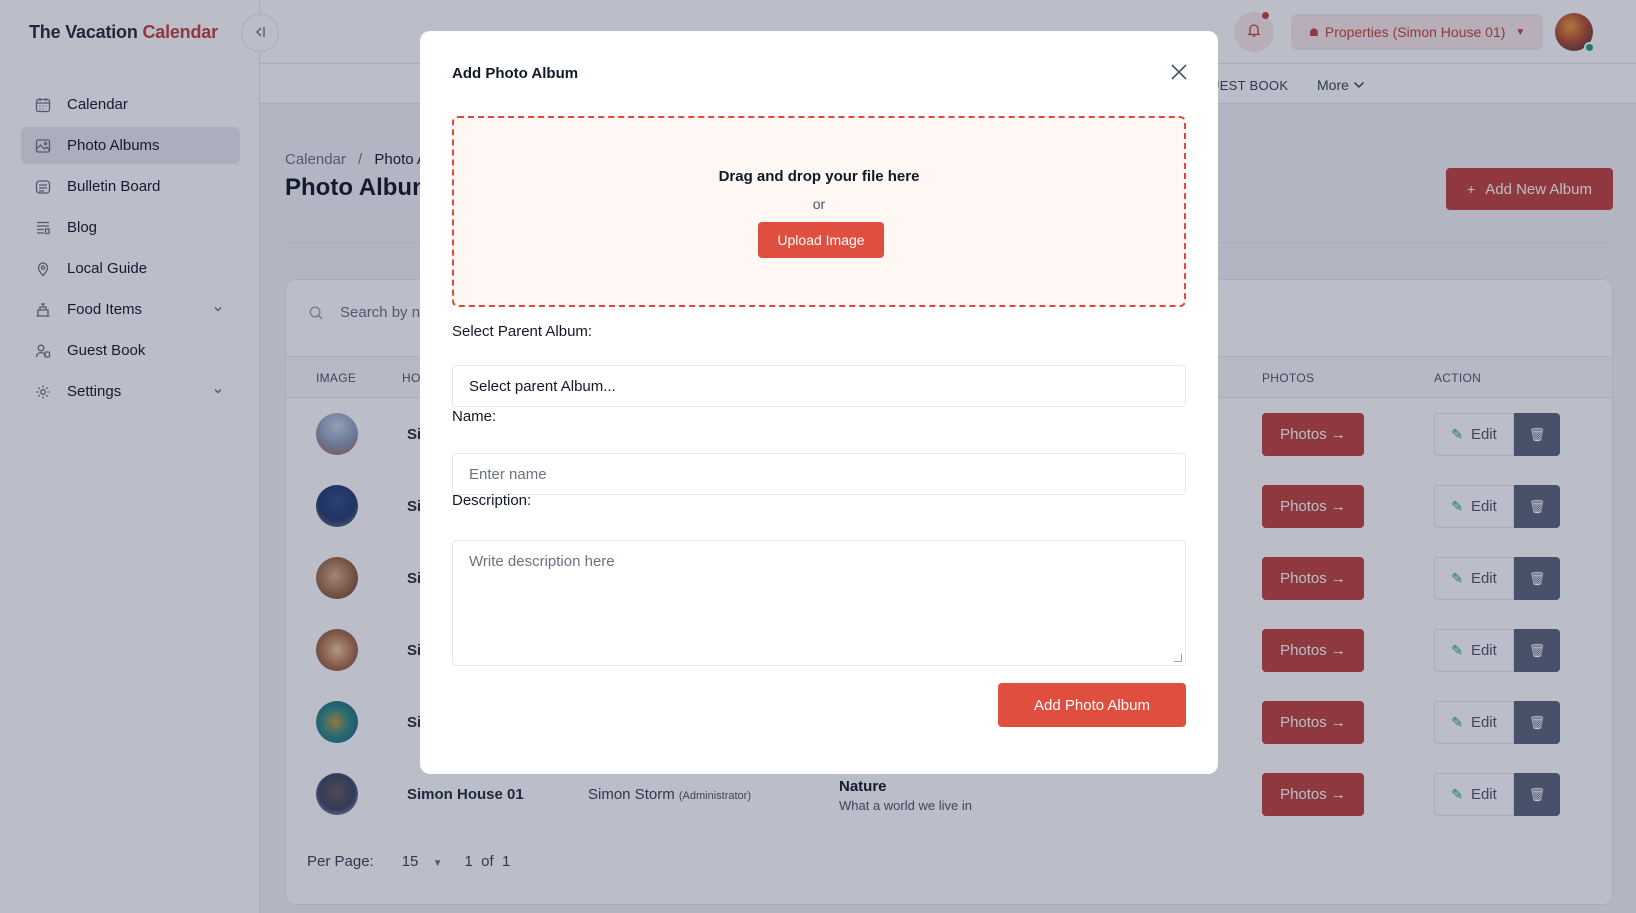  Describe the element at coordinates (819, 204) in the screenshot. I see `dropzone-or: or` at that location.